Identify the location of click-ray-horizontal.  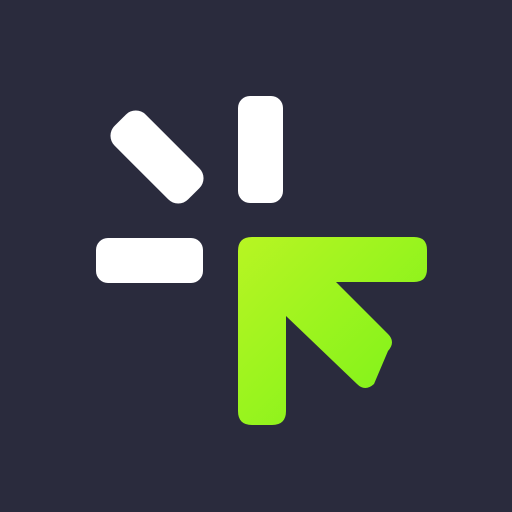
(149, 260).